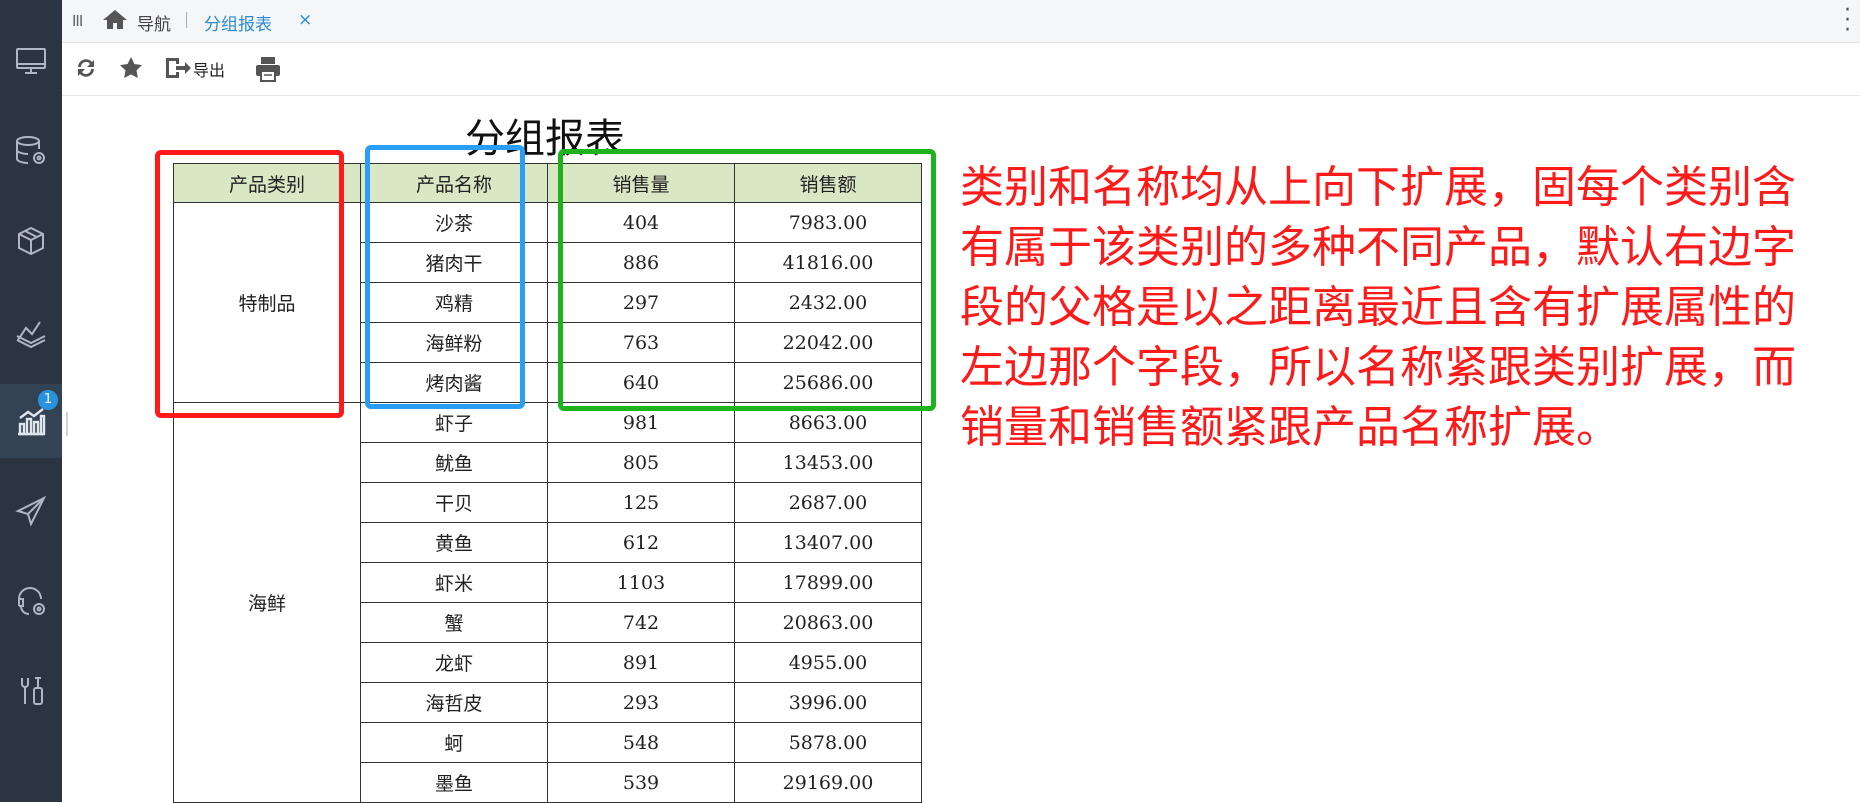 This screenshot has height=803, width=1860. I want to click on notification-badge: 1, so click(48, 400).